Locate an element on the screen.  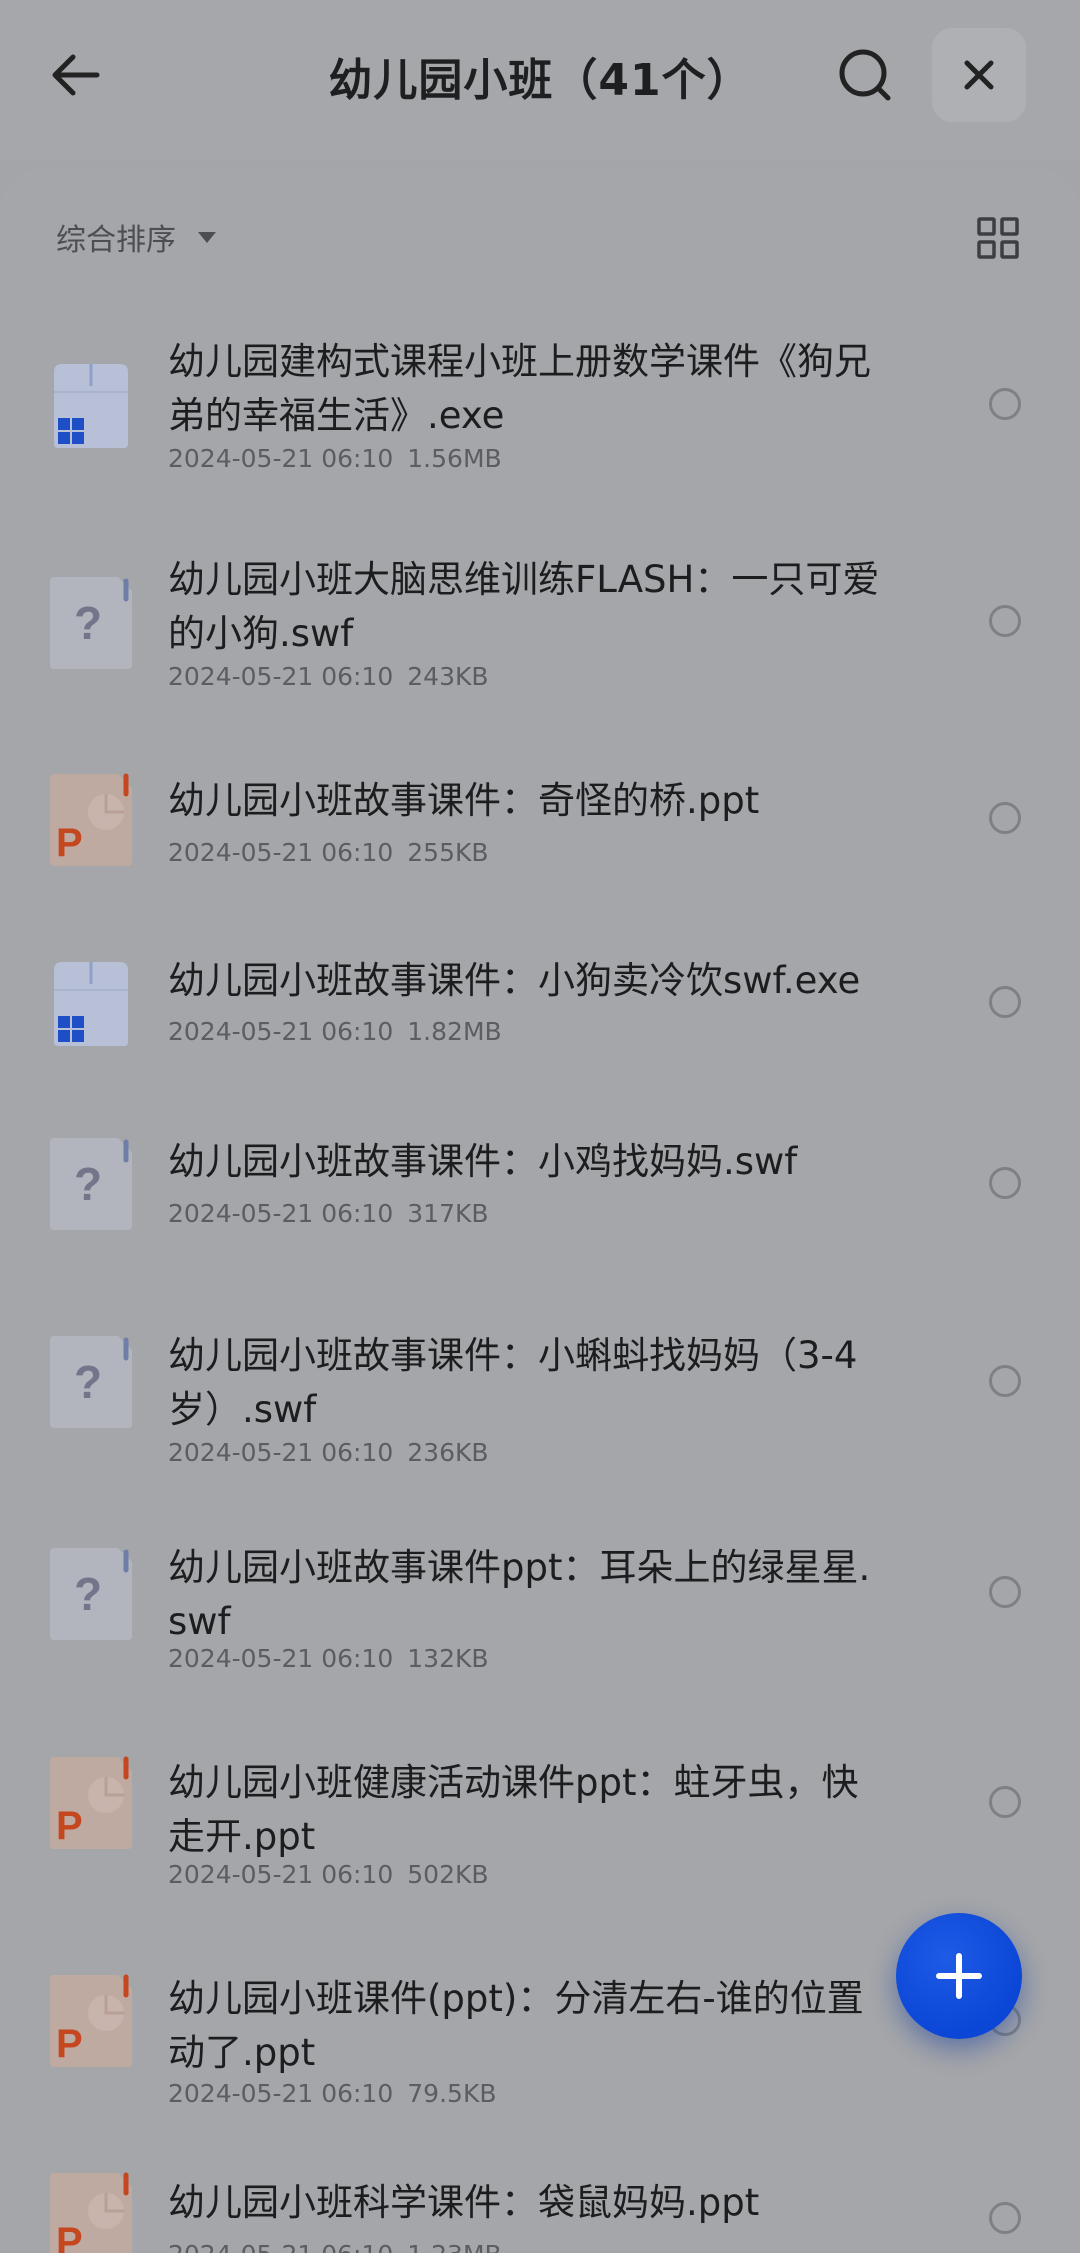
file-size: 1.23MB is located at coordinates (454, 2246).